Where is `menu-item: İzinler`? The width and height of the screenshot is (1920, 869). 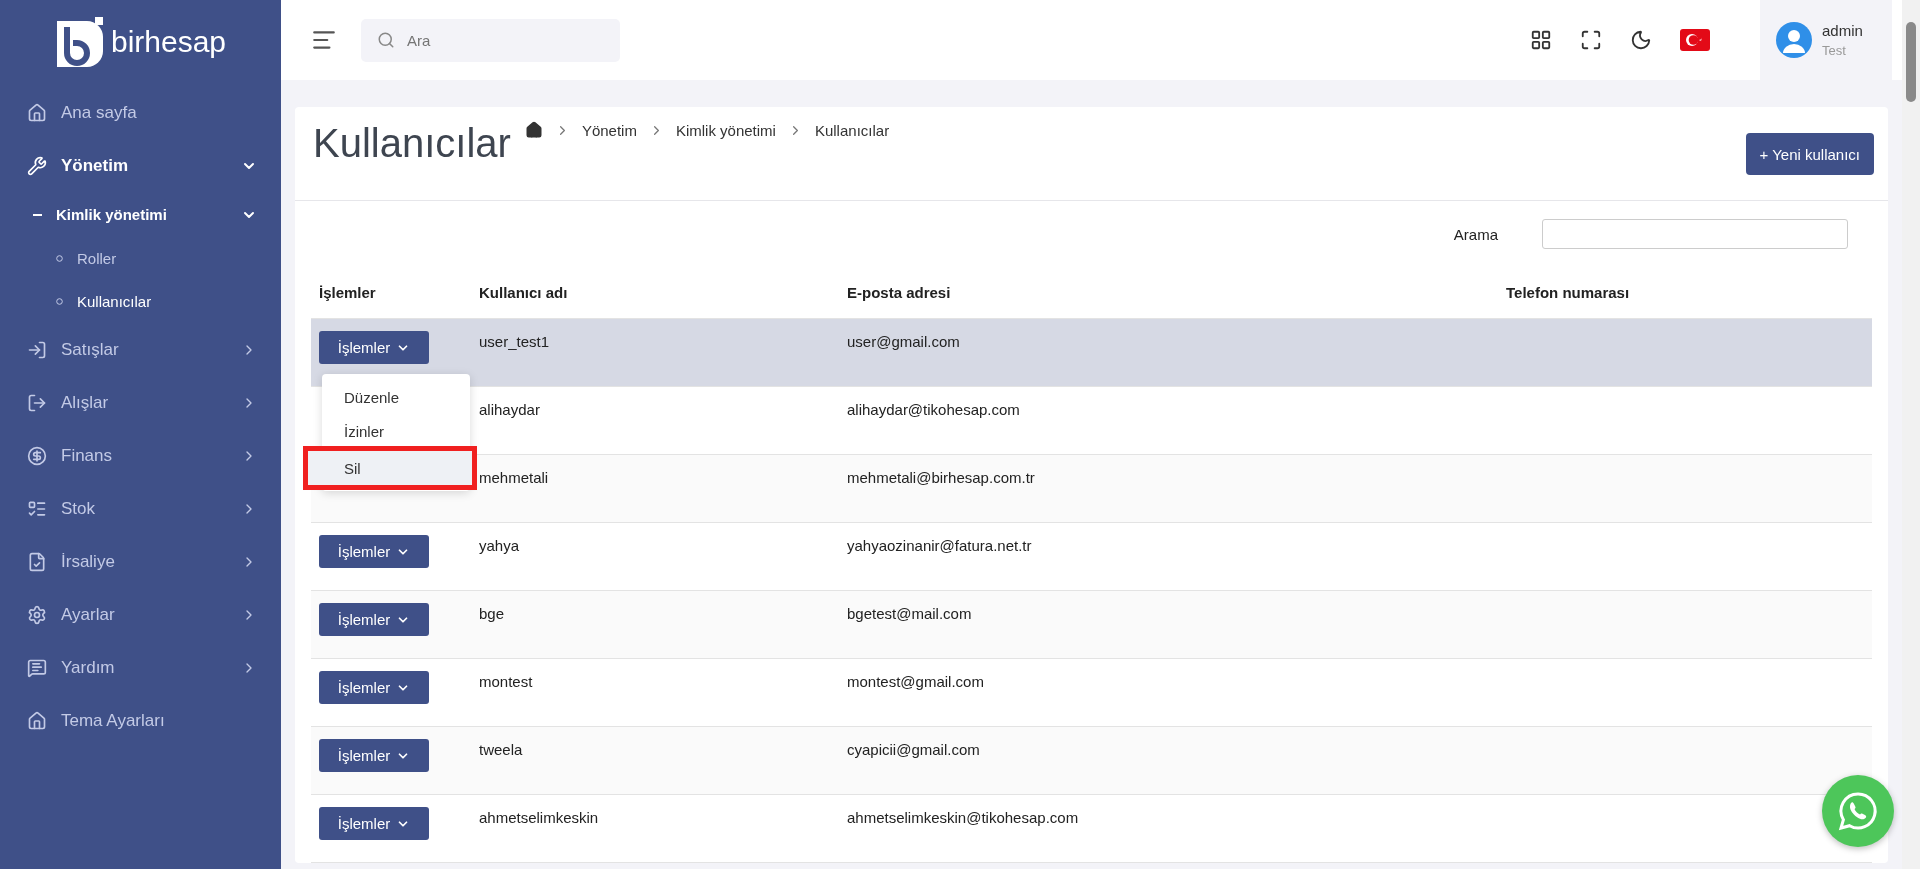 menu-item: İzinler is located at coordinates (396, 431).